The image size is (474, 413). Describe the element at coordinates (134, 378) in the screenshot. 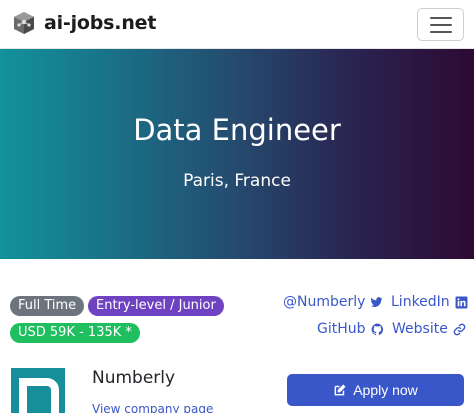

I see `company-name: Numberly` at that location.